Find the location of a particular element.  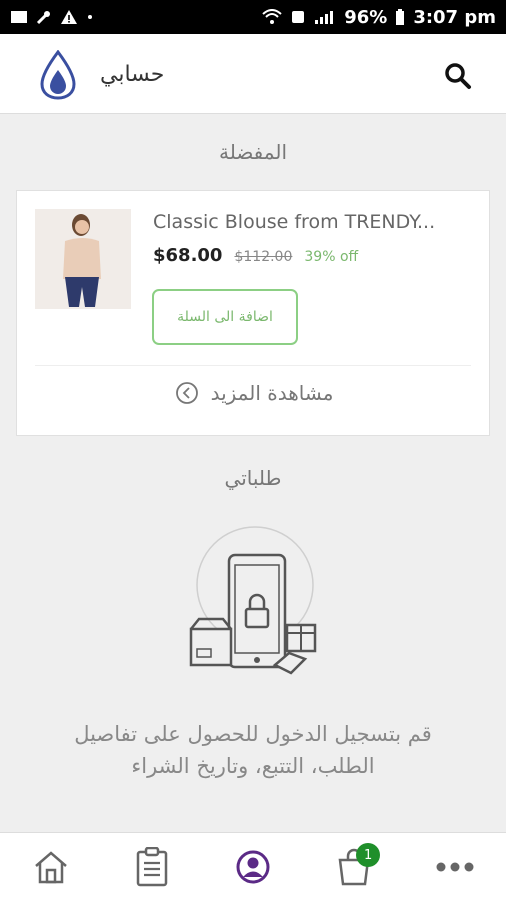

chevron-left-circle-icon is located at coordinates (186, 393).